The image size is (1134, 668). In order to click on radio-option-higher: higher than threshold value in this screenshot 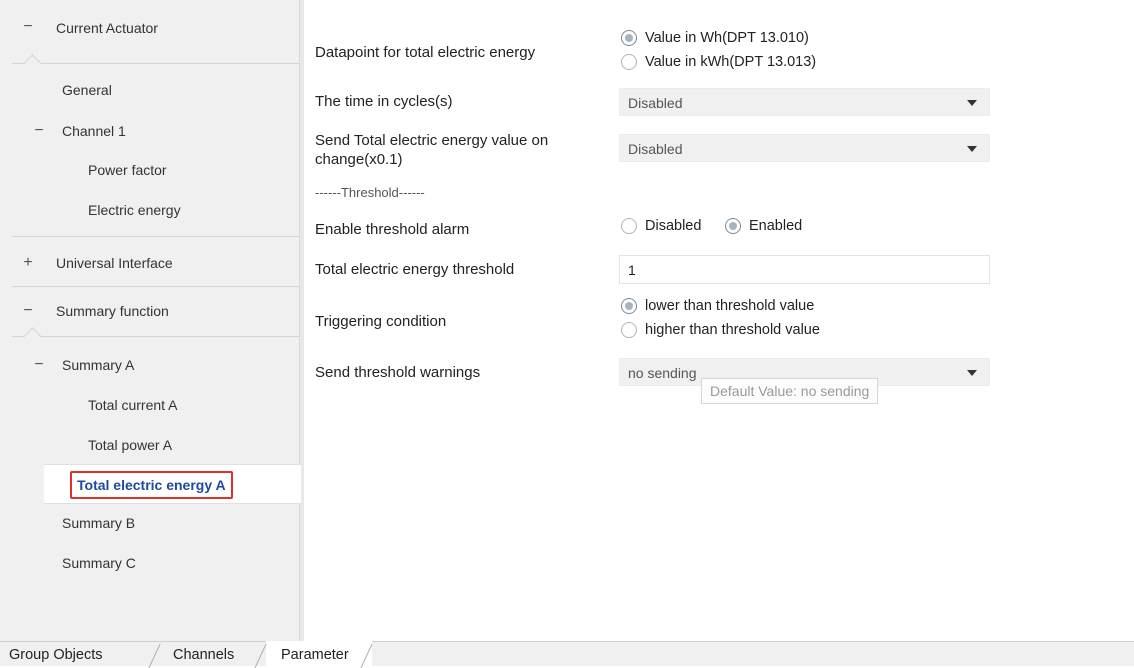, I will do `click(720, 330)`.